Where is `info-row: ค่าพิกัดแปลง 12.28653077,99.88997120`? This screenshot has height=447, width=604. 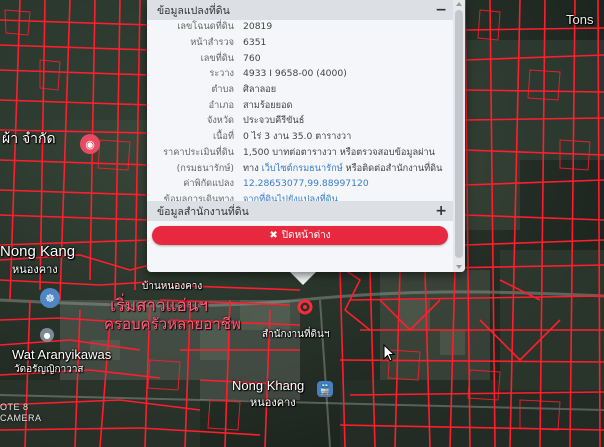 info-row: ค่าพิกัดแปลง 12.28653077,99.88997120 is located at coordinates (300, 184).